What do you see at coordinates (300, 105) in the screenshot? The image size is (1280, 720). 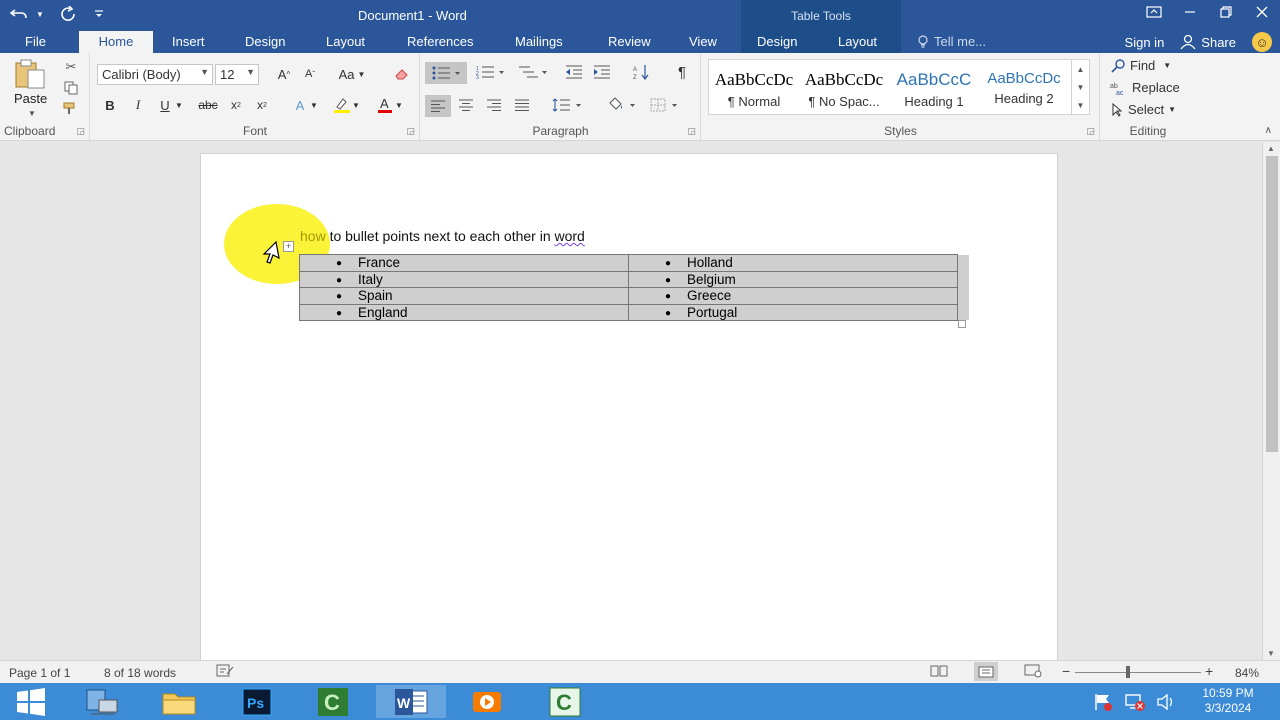 I see `text-effects-icon: A` at bounding box center [300, 105].